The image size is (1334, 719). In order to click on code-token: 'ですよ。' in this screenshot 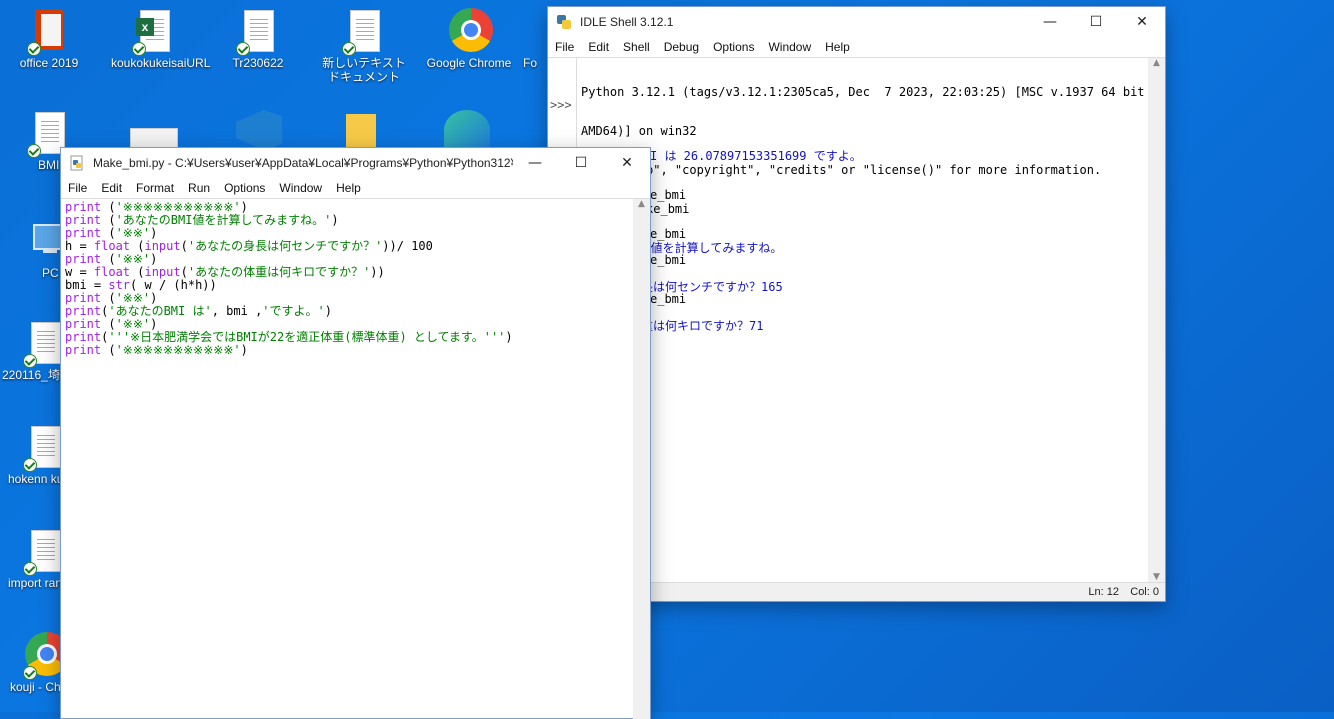, I will do `click(293, 311)`.